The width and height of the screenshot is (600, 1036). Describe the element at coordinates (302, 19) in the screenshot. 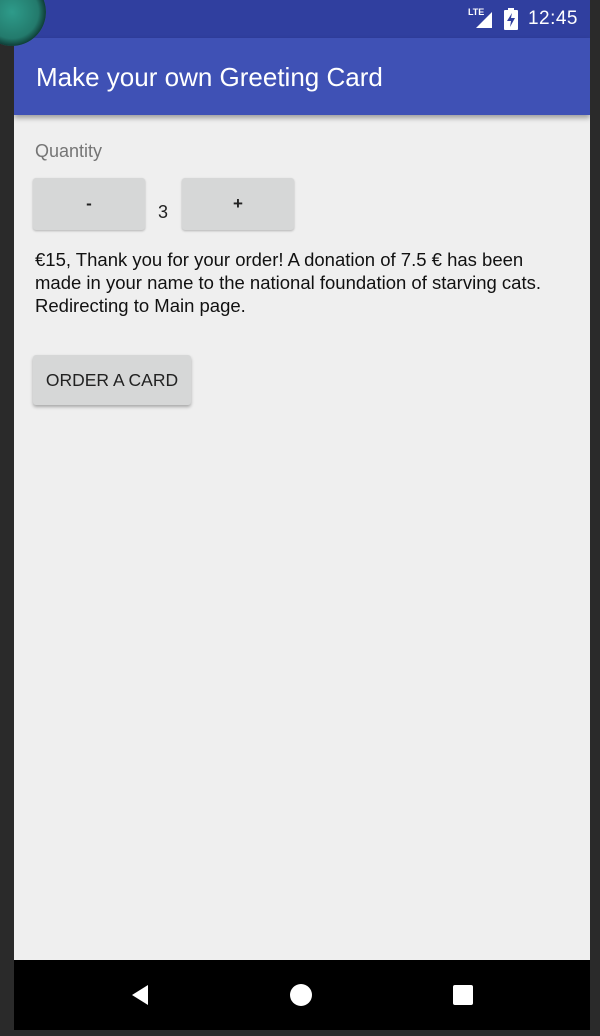

I see `status-bar: LTE 12:45` at that location.